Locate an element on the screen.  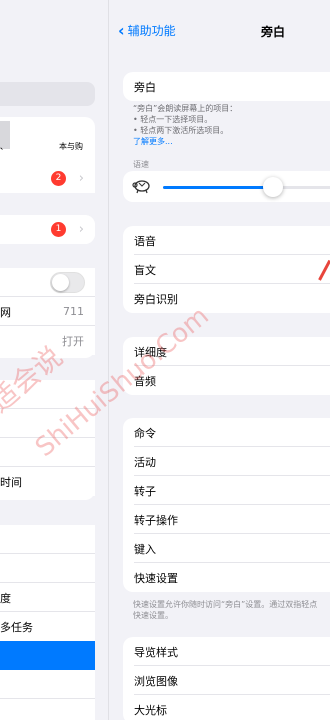
speech-group: 语音 盲文 旁白识别 is located at coordinates (226, 269).